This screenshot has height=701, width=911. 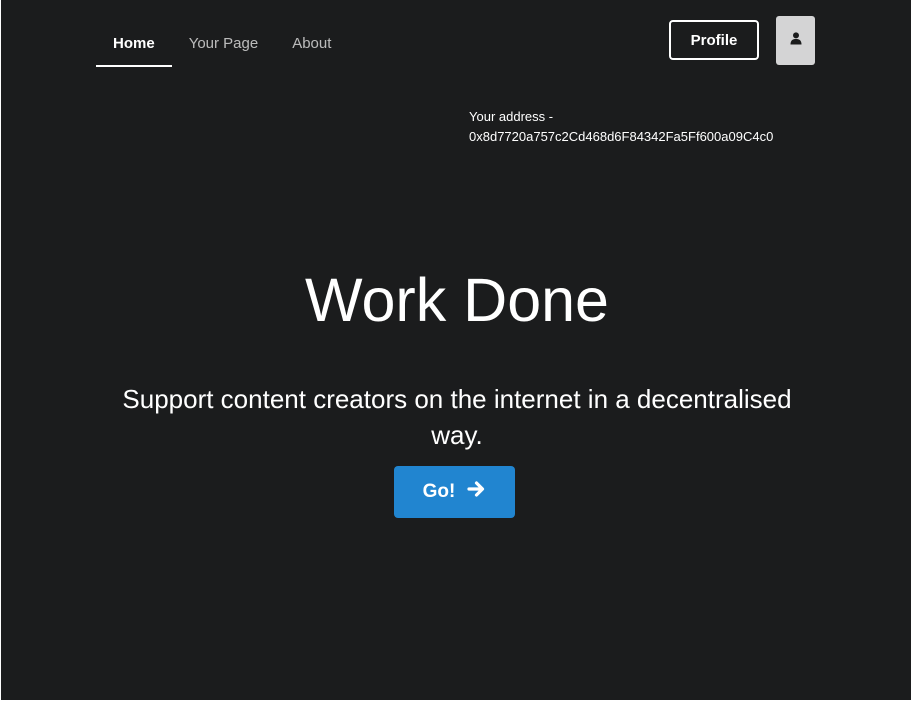 I want to click on profile-button: Profile, so click(x=714, y=40).